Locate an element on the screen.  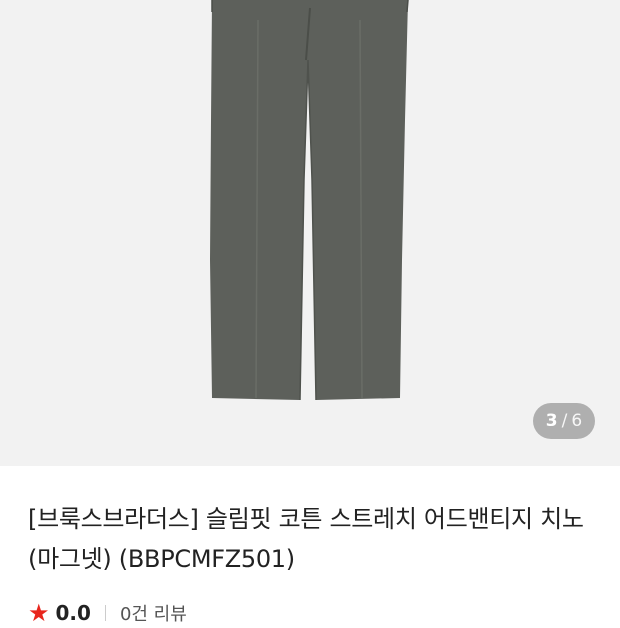
rating-score: 0.0 is located at coordinates (73, 613).